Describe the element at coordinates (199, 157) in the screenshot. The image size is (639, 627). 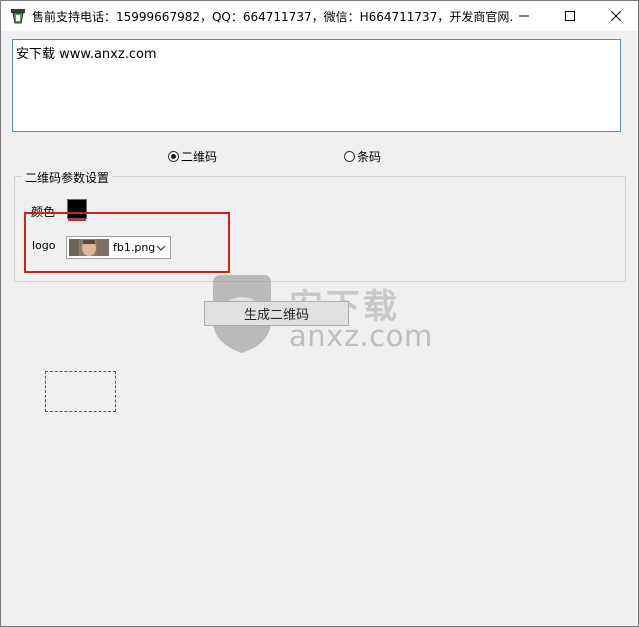
I see `radio-qrcode-label: 二维码` at that location.